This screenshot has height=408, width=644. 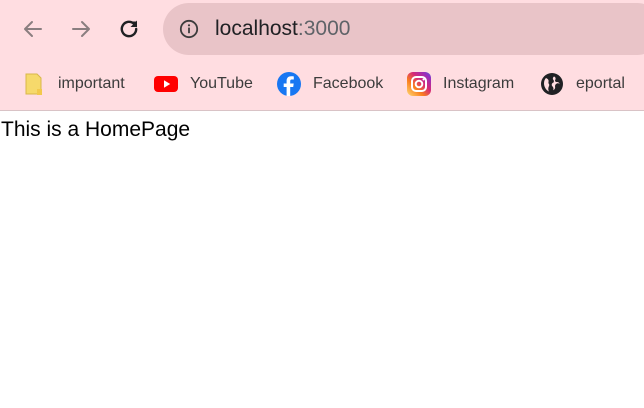 I want to click on reload-icon, so click(x=129, y=29).